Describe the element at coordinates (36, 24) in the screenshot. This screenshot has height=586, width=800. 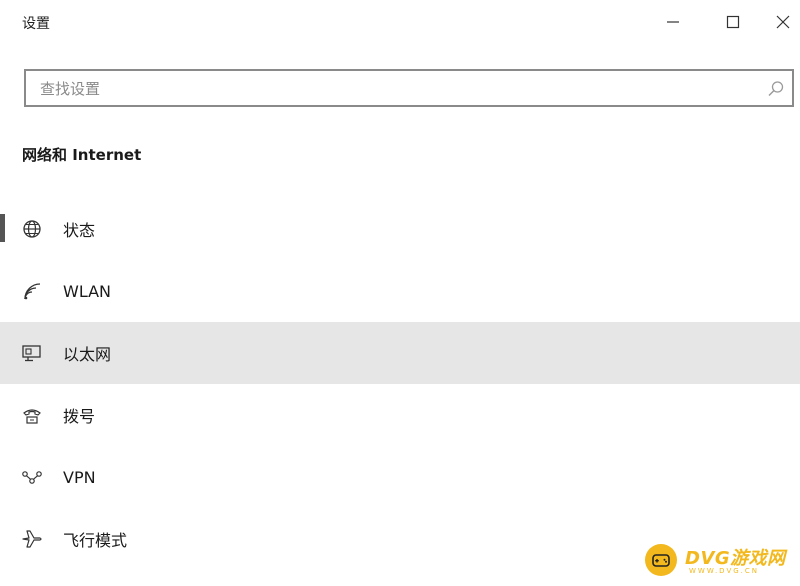
I see `window-title: 设置` at that location.